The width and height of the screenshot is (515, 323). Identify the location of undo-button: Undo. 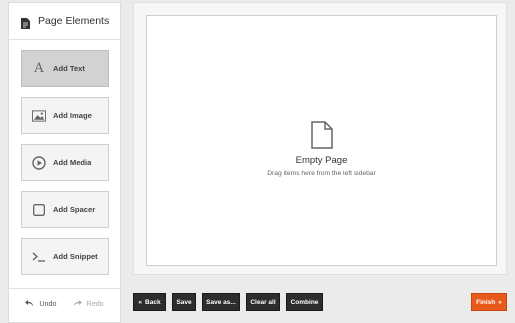
(41, 303).